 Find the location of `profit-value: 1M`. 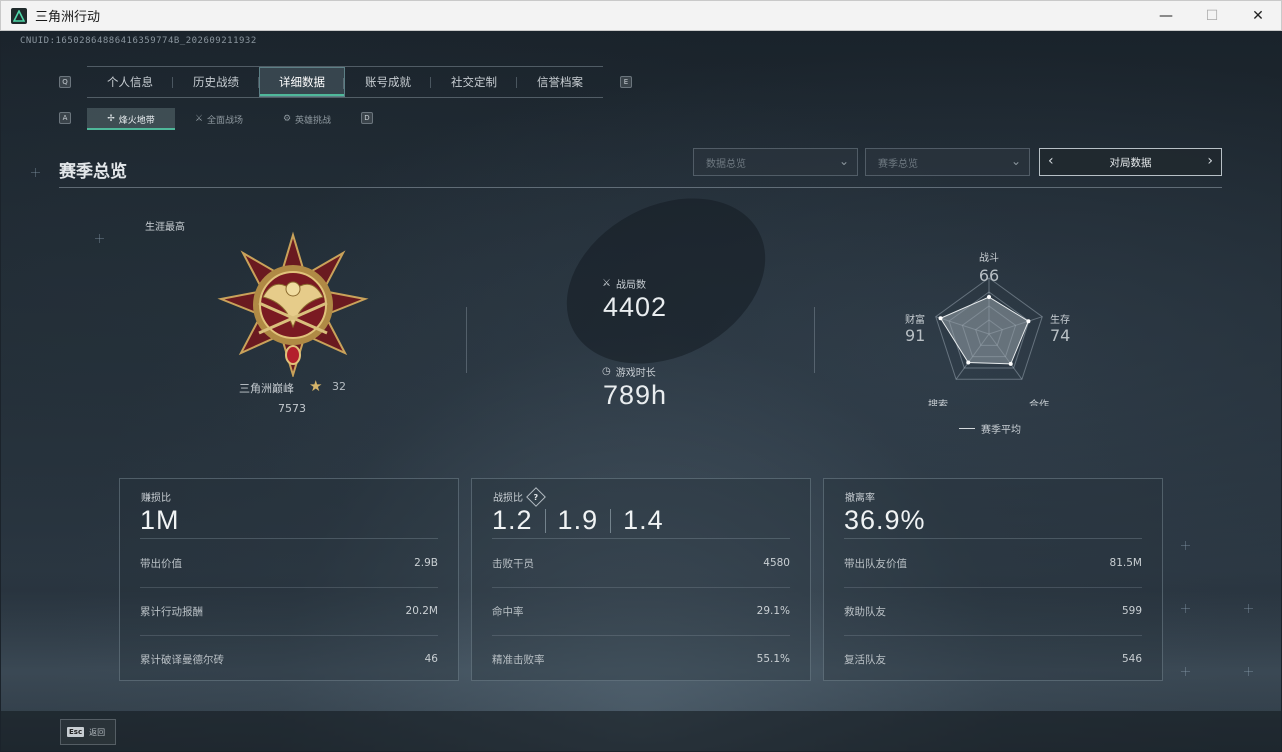

profit-value: 1M is located at coordinates (160, 520).